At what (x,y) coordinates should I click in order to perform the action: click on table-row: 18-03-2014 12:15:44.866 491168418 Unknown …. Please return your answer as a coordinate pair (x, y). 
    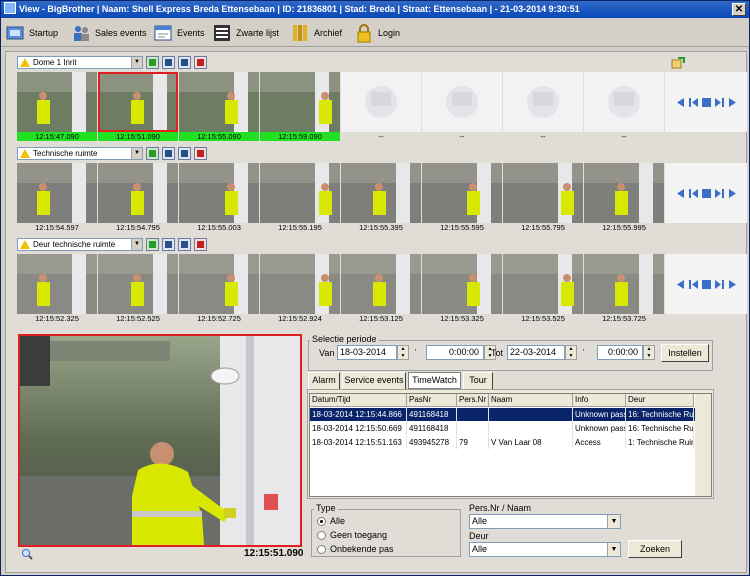
    Looking at the image, I should click on (503, 414).